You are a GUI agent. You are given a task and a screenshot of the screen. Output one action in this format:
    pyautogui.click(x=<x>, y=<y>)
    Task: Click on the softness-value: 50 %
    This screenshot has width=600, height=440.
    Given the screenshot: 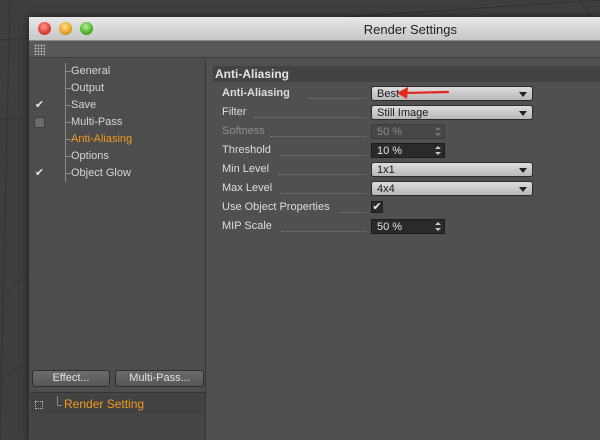 What is the action you would take?
    pyautogui.click(x=390, y=132)
    